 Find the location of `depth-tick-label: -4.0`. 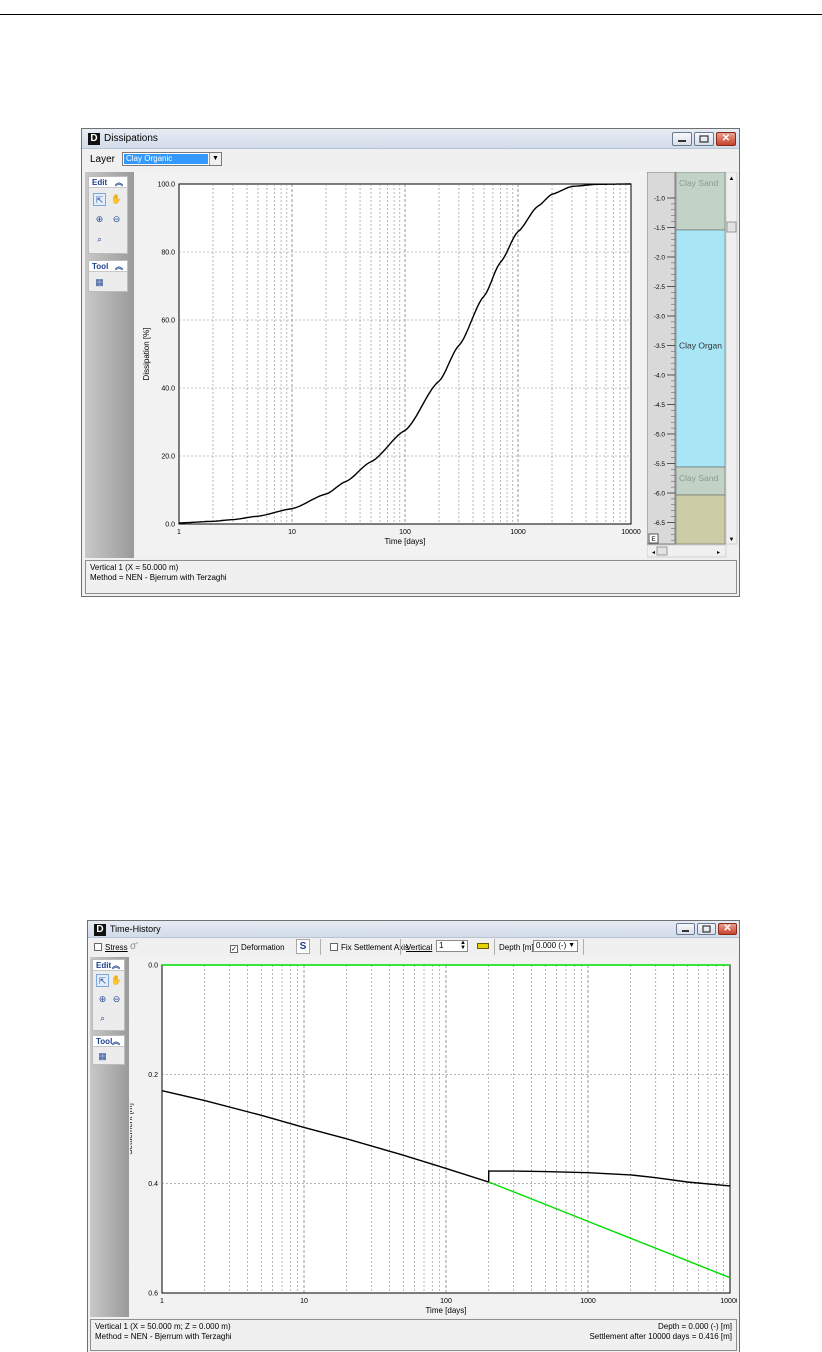

depth-tick-label: -4.0 is located at coordinates (660, 376).